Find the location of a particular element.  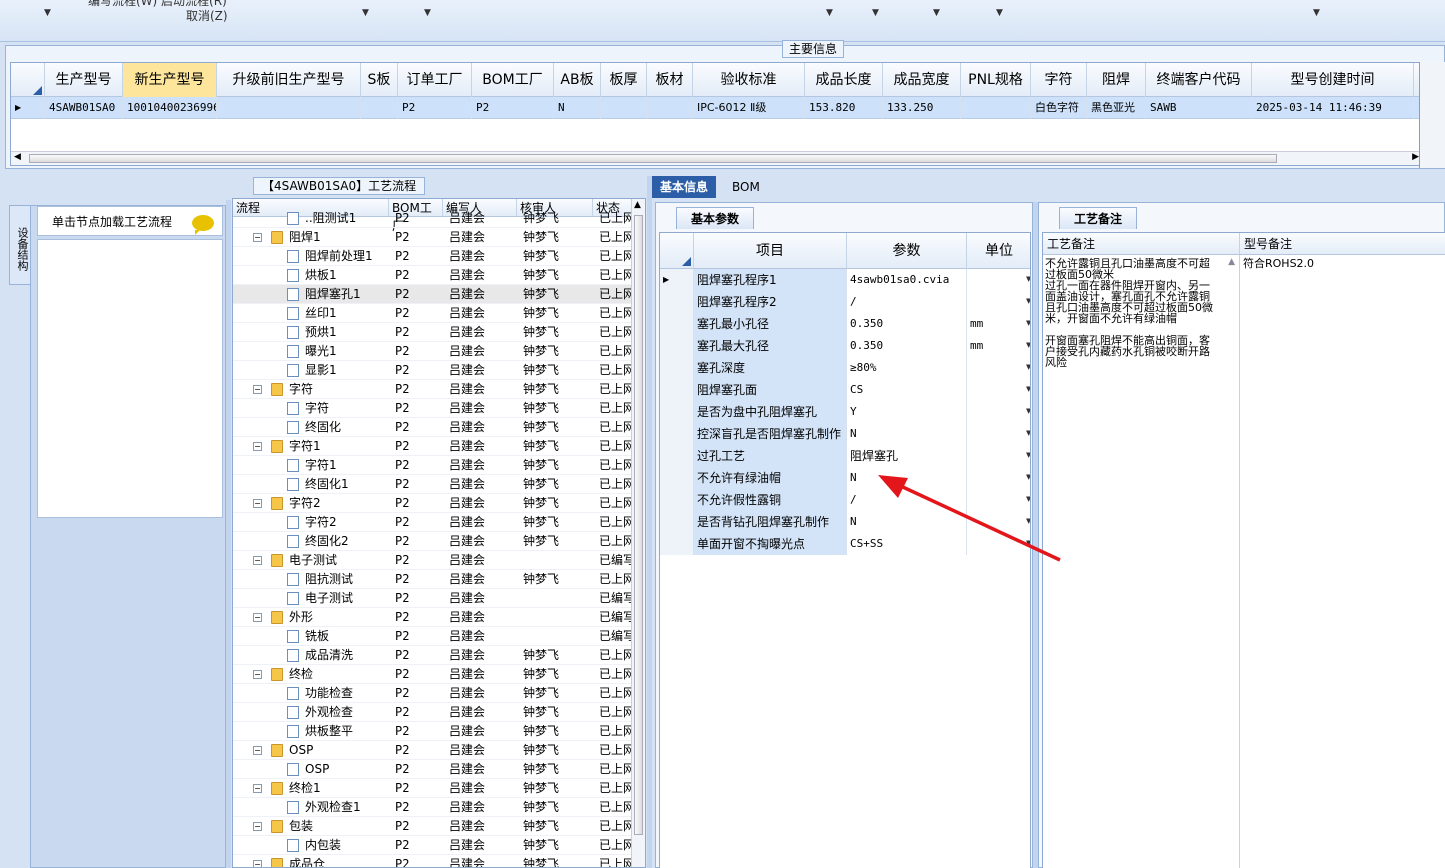

table-cell: 153.820 is located at coordinates (844, 108).